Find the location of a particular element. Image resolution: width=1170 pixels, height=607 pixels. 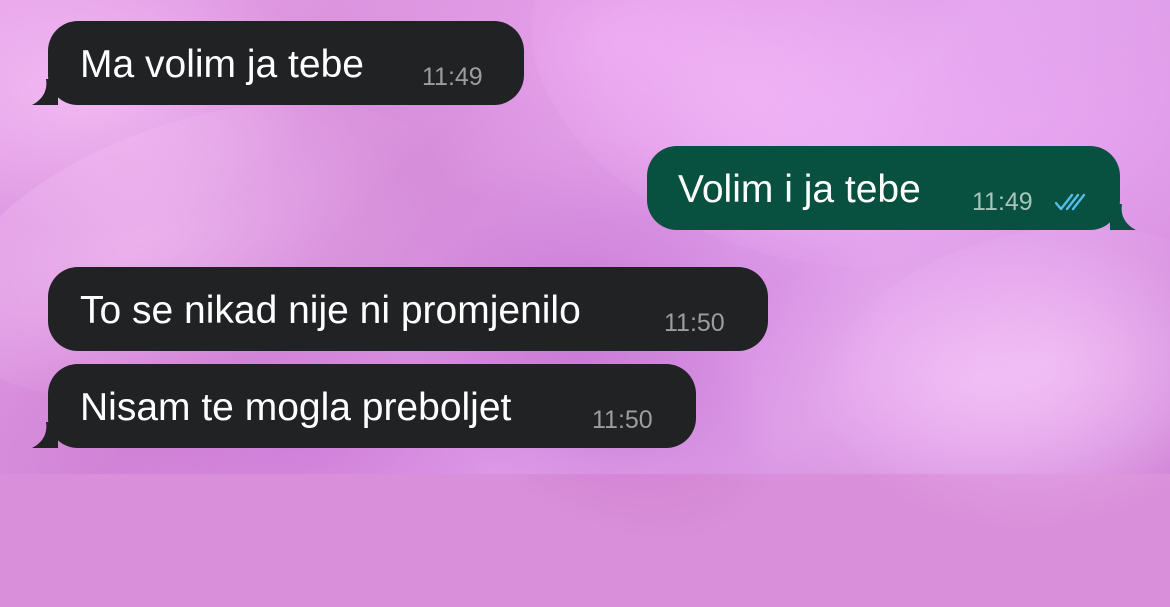

message-text: Ma volim ja tebe is located at coordinates (222, 64).